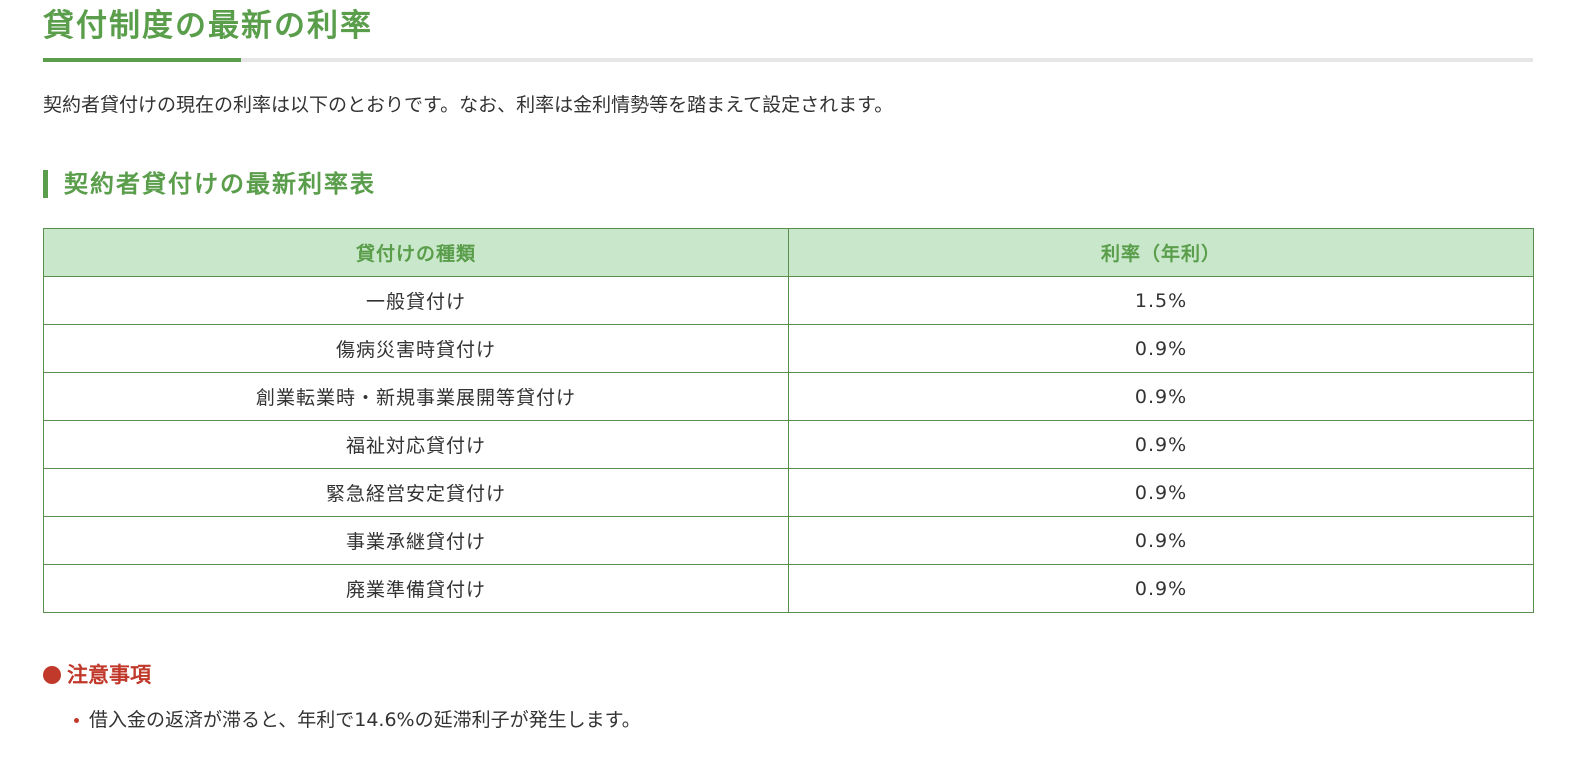 The width and height of the screenshot is (1578, 757). I want to click on loan-type-cell: 創業転業時・新規事業展開等貸付け, so click(416, 396).